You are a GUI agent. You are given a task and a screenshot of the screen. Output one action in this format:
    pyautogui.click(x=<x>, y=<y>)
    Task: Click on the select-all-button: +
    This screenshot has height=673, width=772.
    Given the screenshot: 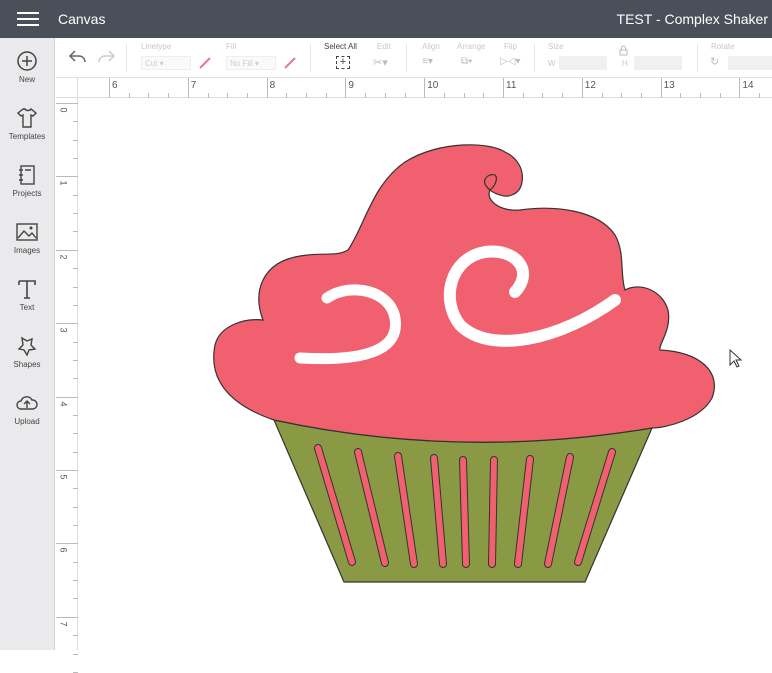 What is the action you would take?
    pyautogui.click(x=343, y=62)
    